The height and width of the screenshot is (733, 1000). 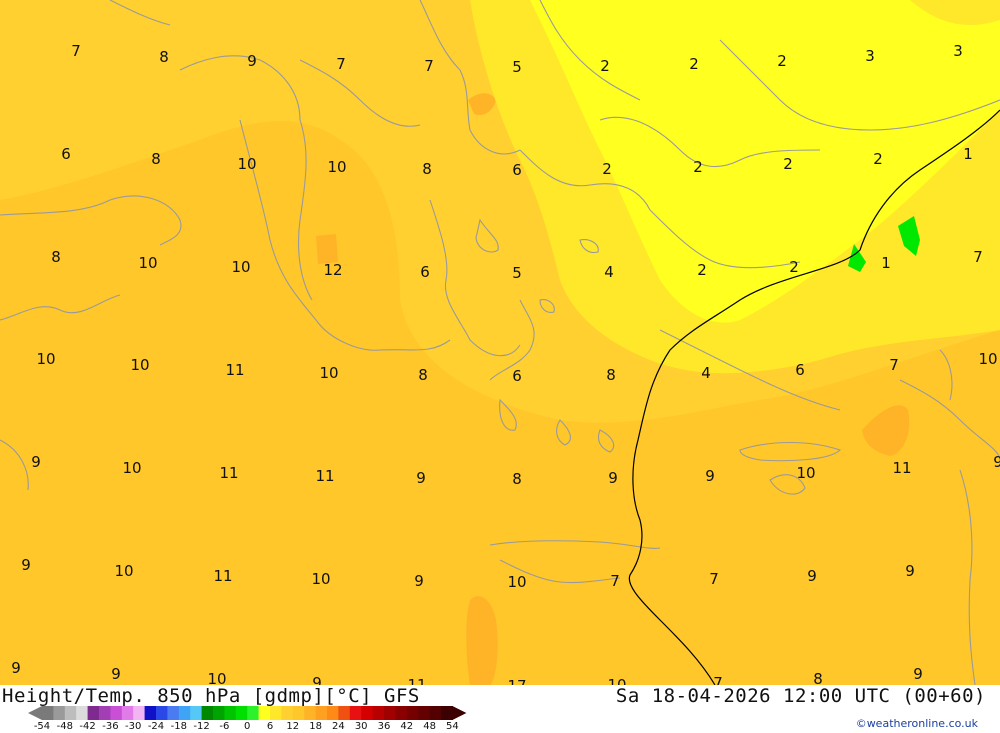 I want to click on legend-tick-label: -42, so click(x=87, y=726).